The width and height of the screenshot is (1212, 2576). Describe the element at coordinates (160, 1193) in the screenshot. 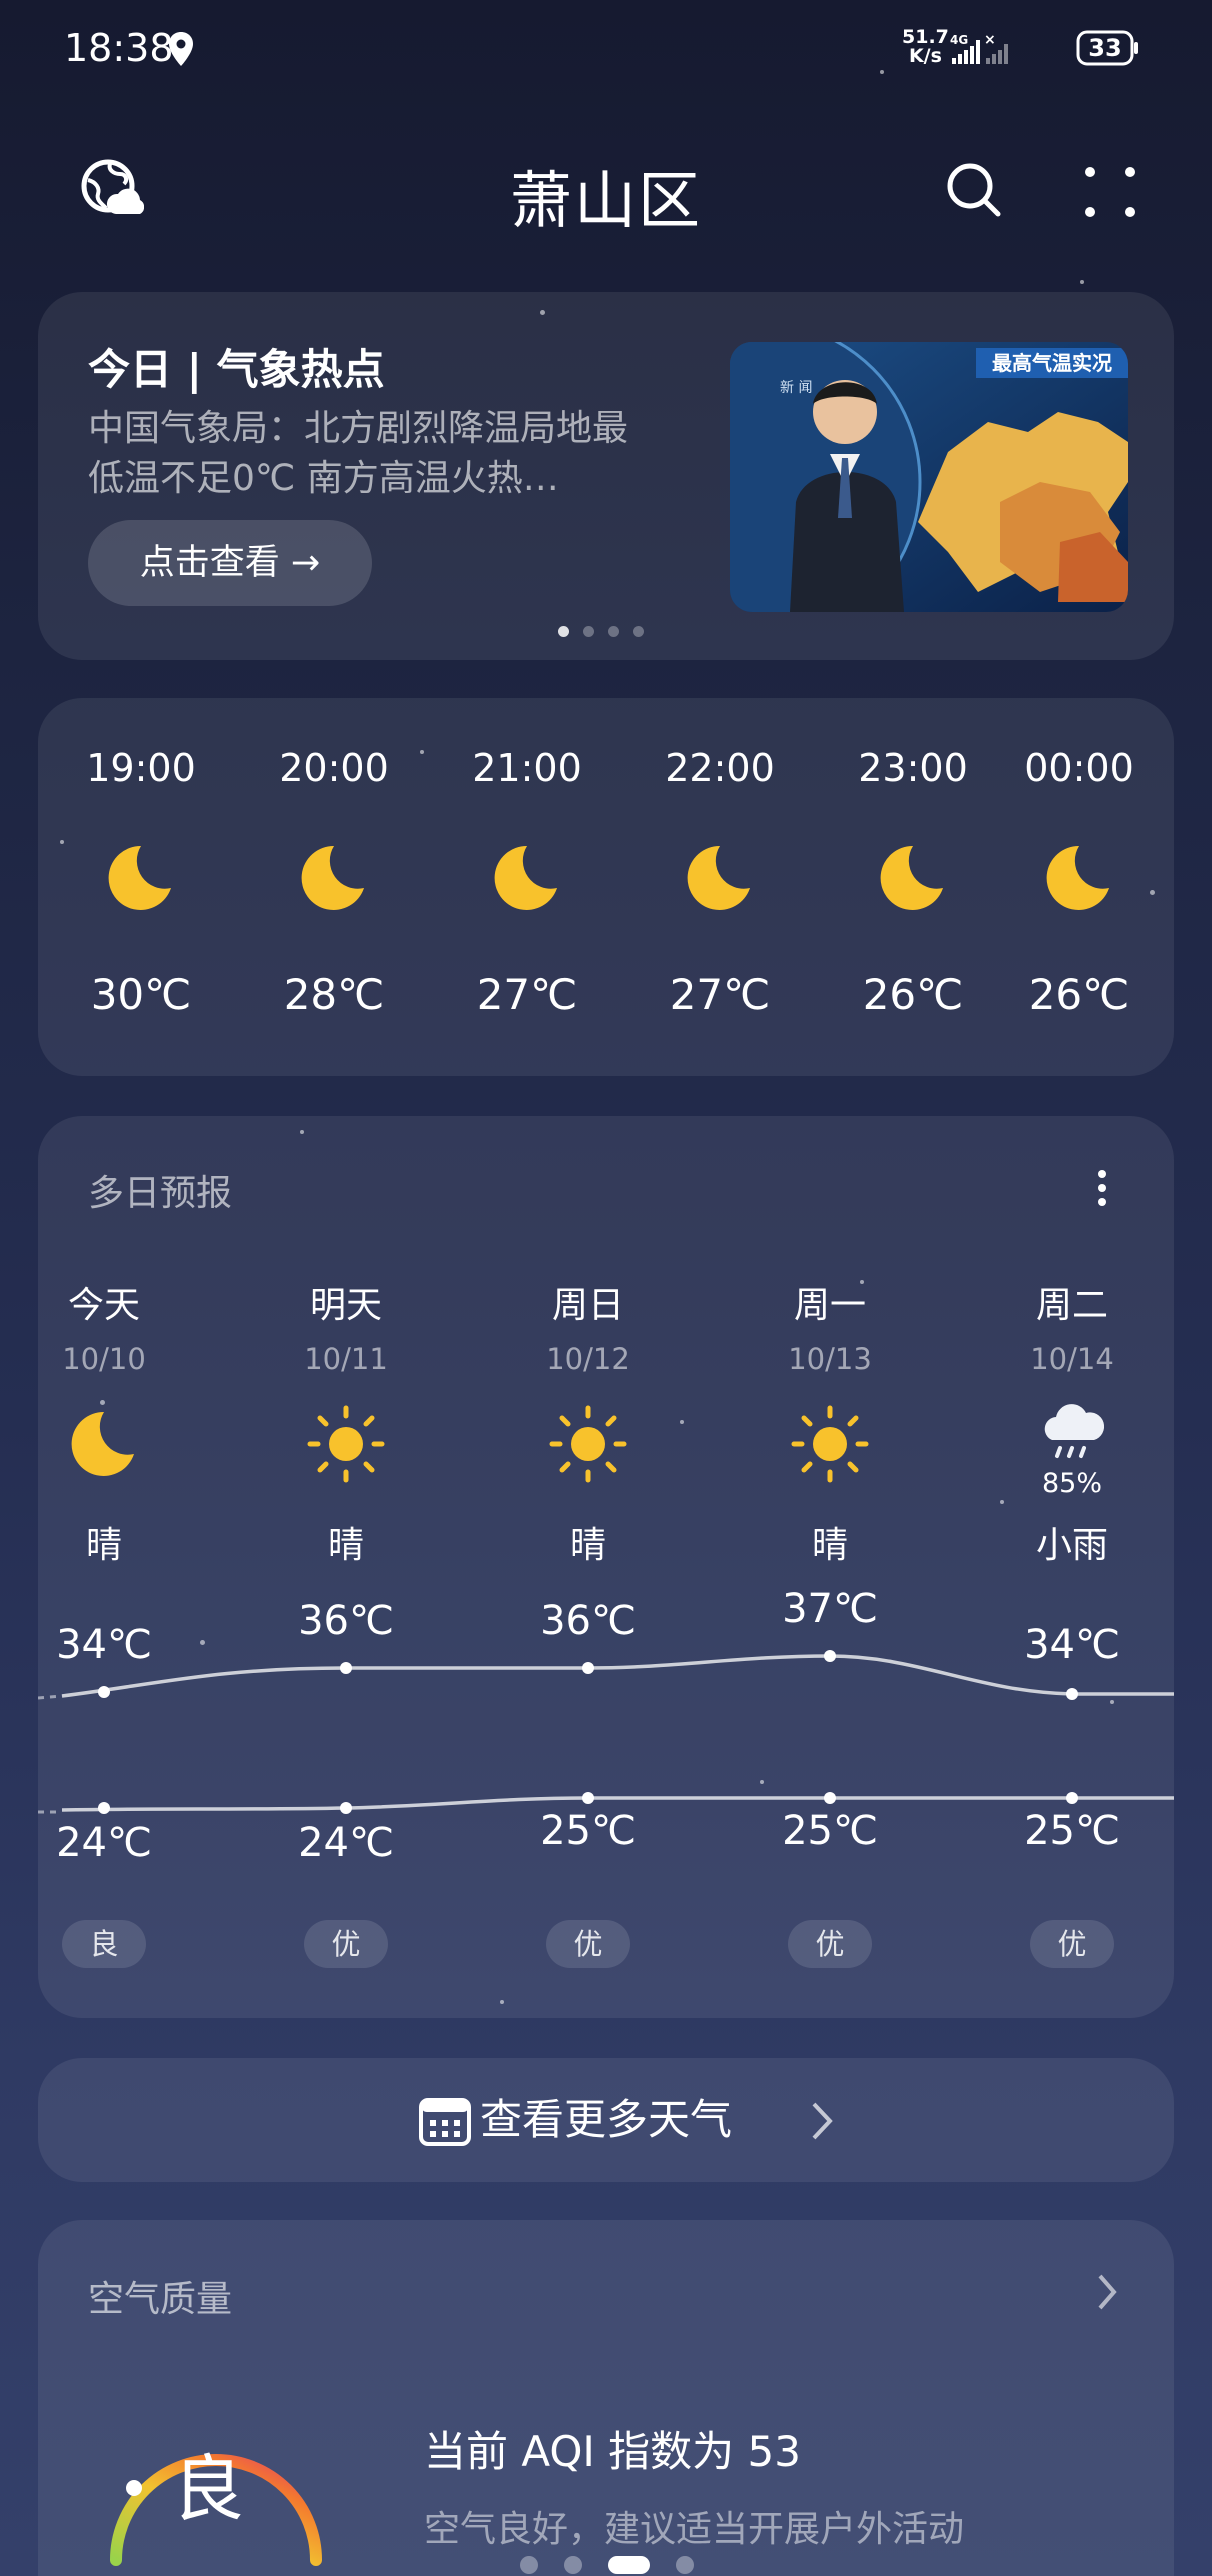

I see `multiday-title: 多日预报` at that location.